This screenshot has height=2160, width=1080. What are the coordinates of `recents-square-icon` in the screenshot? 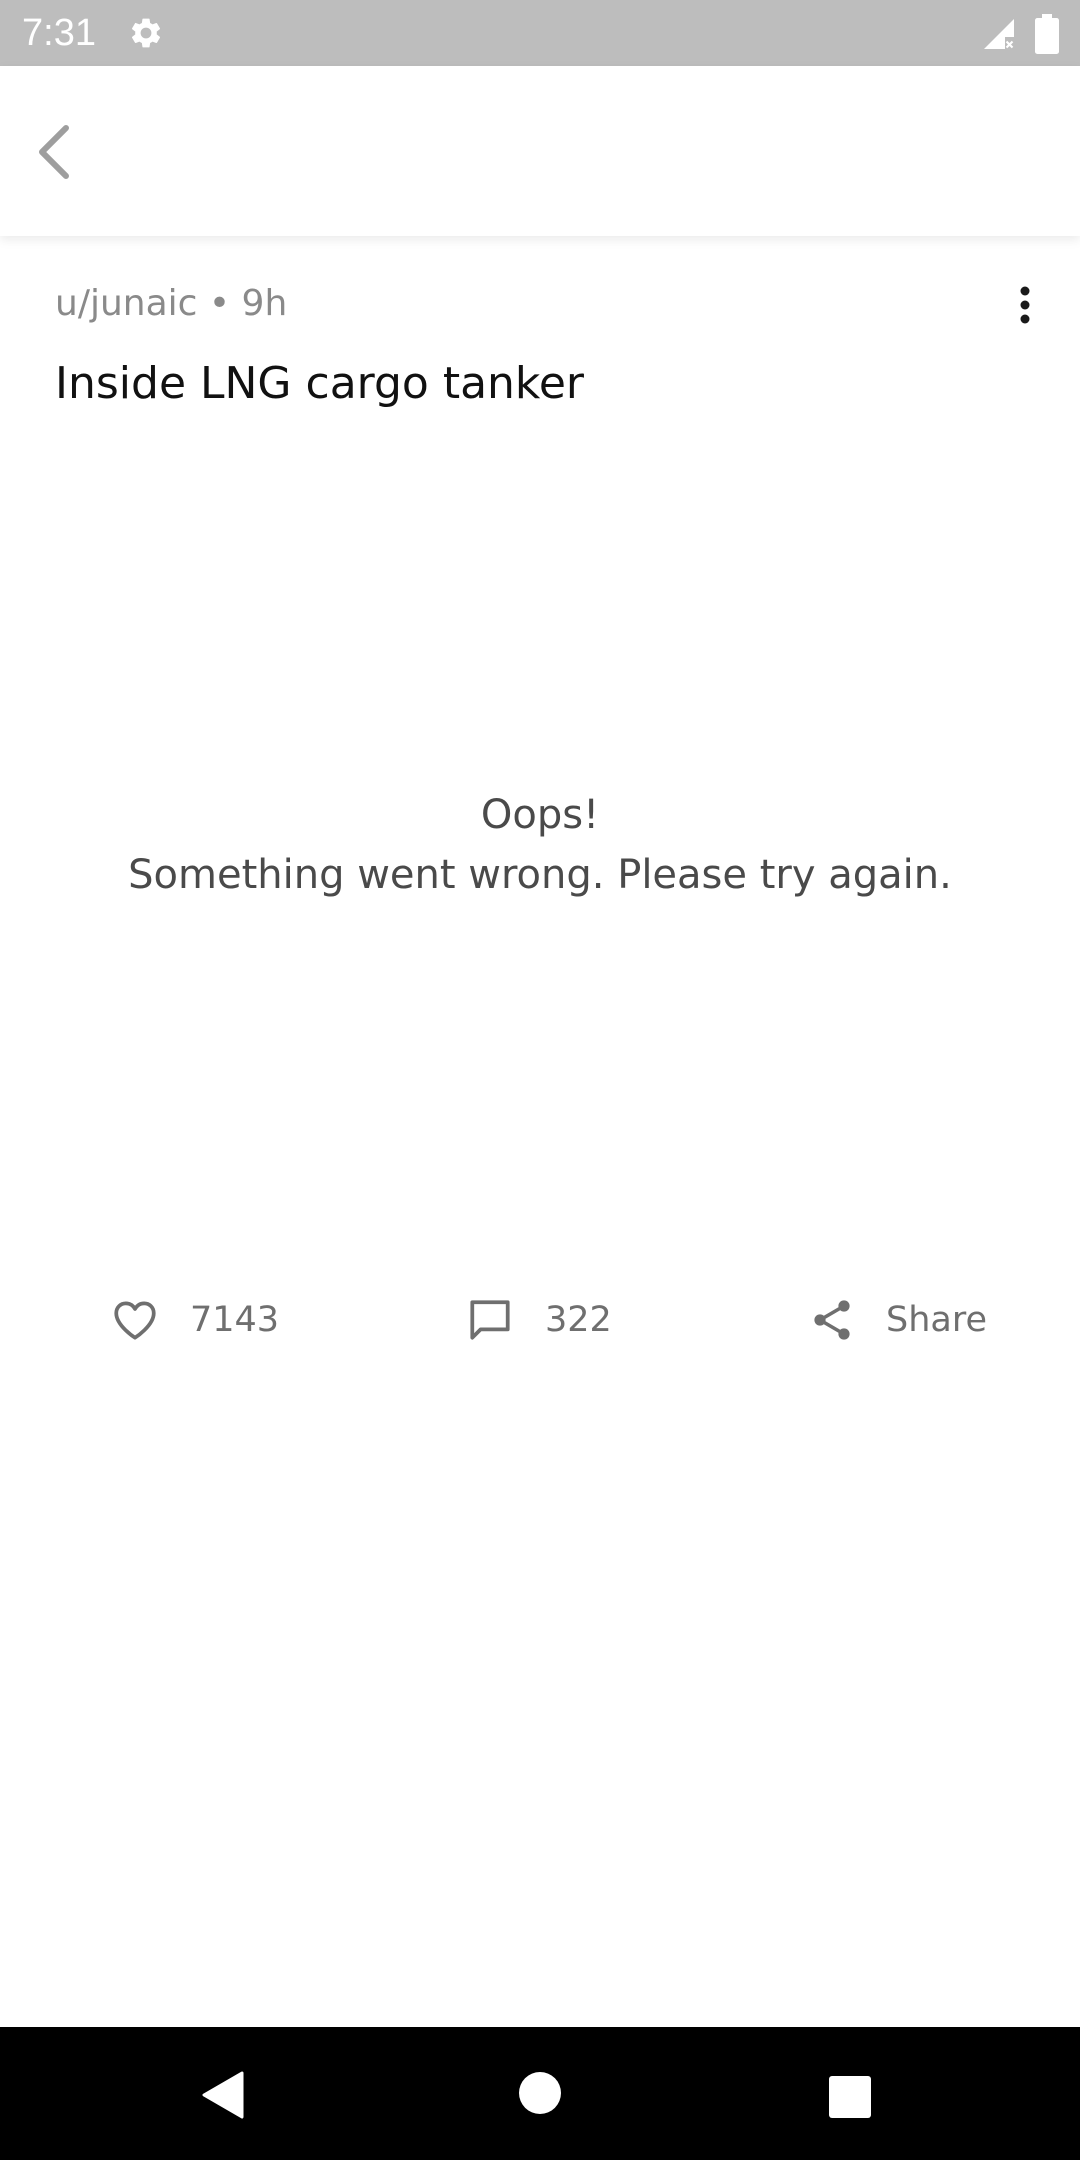 It's located at (850, 2097).